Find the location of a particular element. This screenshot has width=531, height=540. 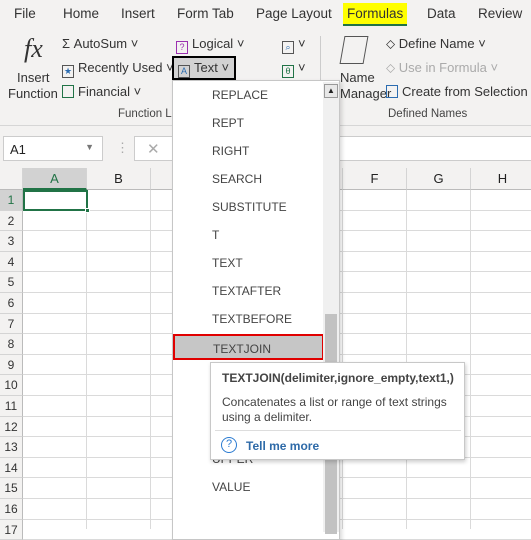

help-icon: ? is located at coordinates (229, 445).